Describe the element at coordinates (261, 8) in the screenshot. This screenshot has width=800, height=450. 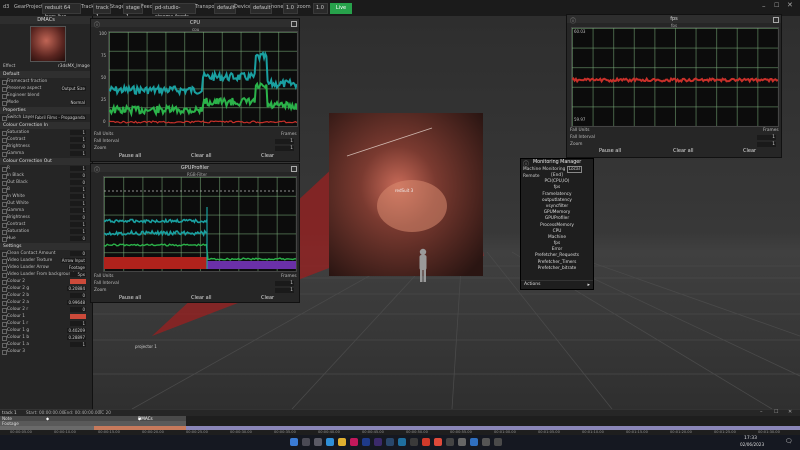
I see `devices-field: default` at that location.